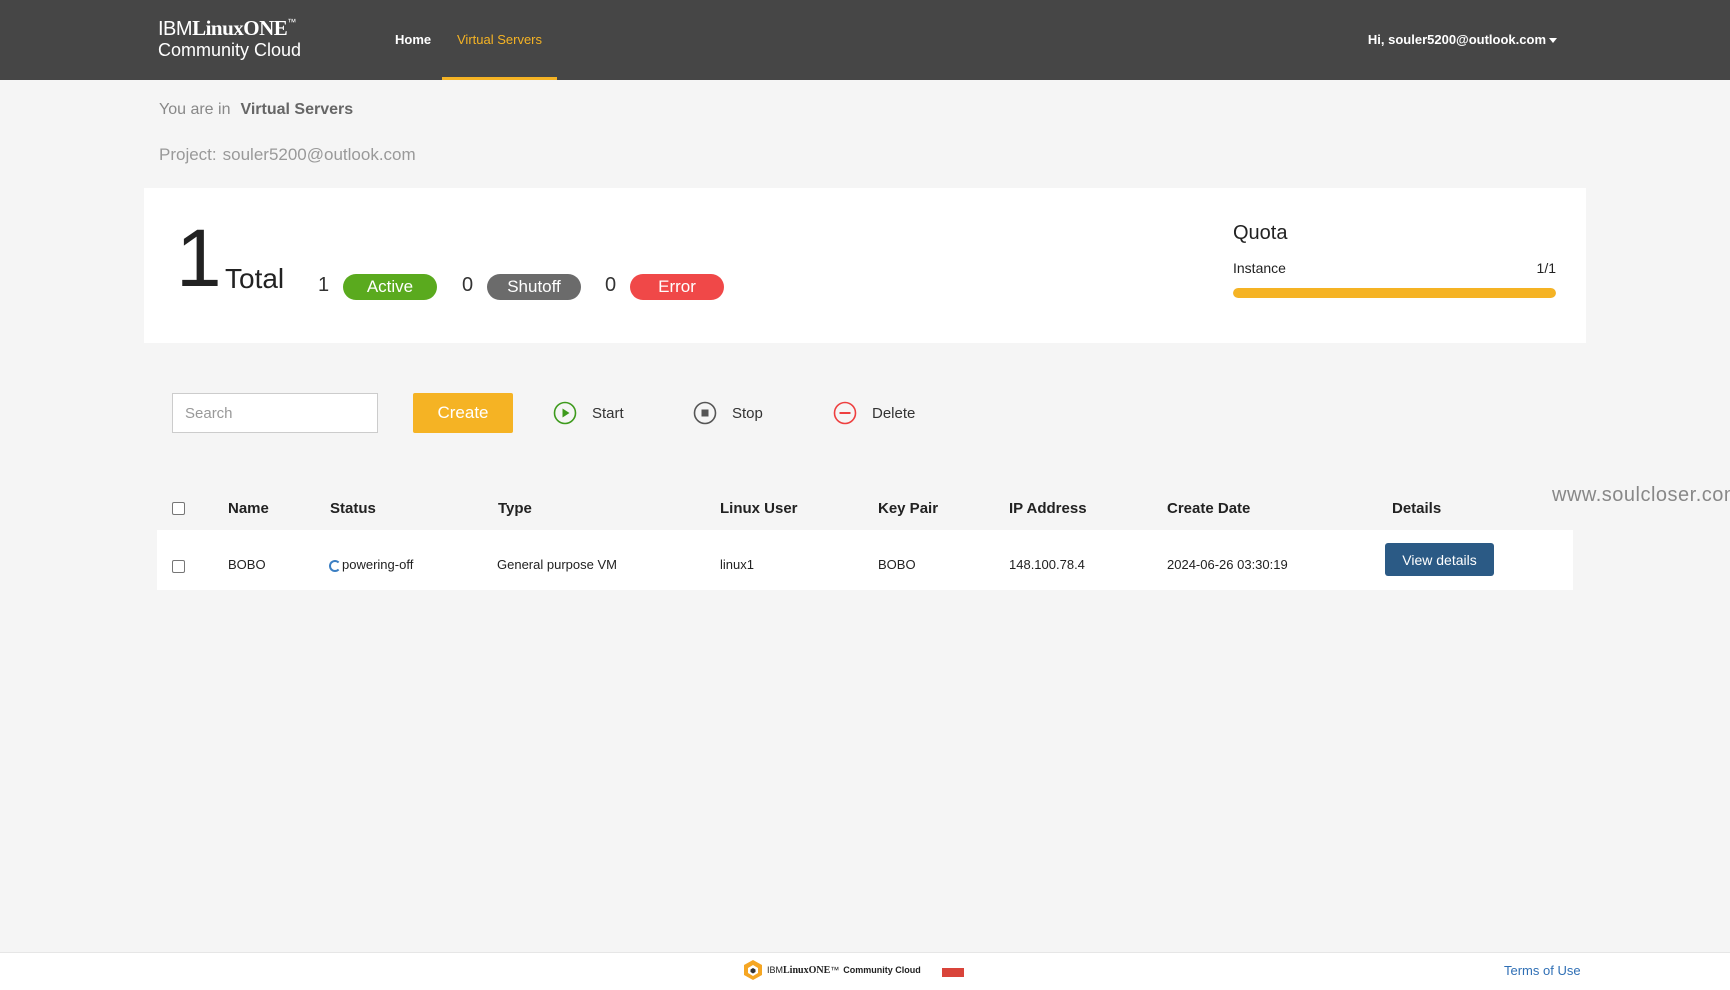 This screenshot has width=1730, height=990. Describe the element at coordinates (894, 413) in the screenshot. I see `delete-label: Delete` at that location.